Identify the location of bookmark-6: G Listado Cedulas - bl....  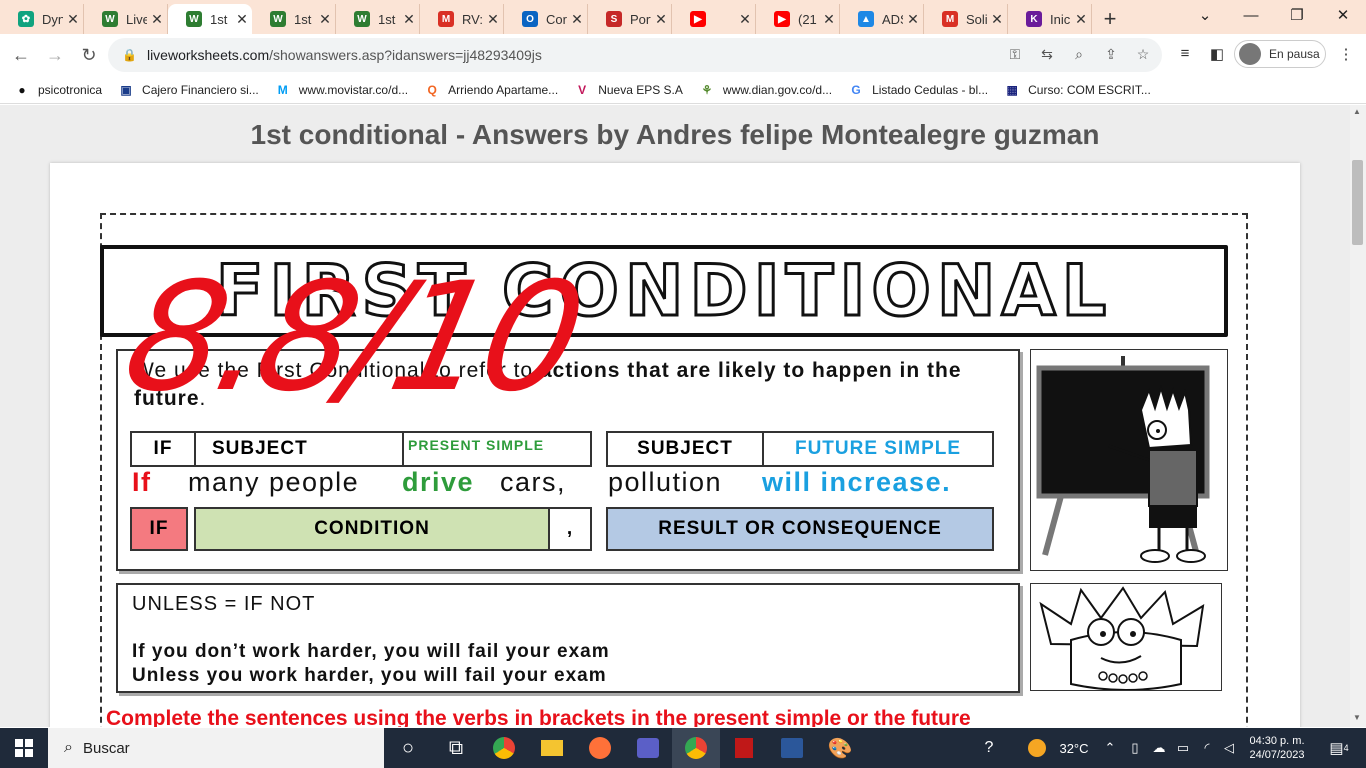
(918, 90).